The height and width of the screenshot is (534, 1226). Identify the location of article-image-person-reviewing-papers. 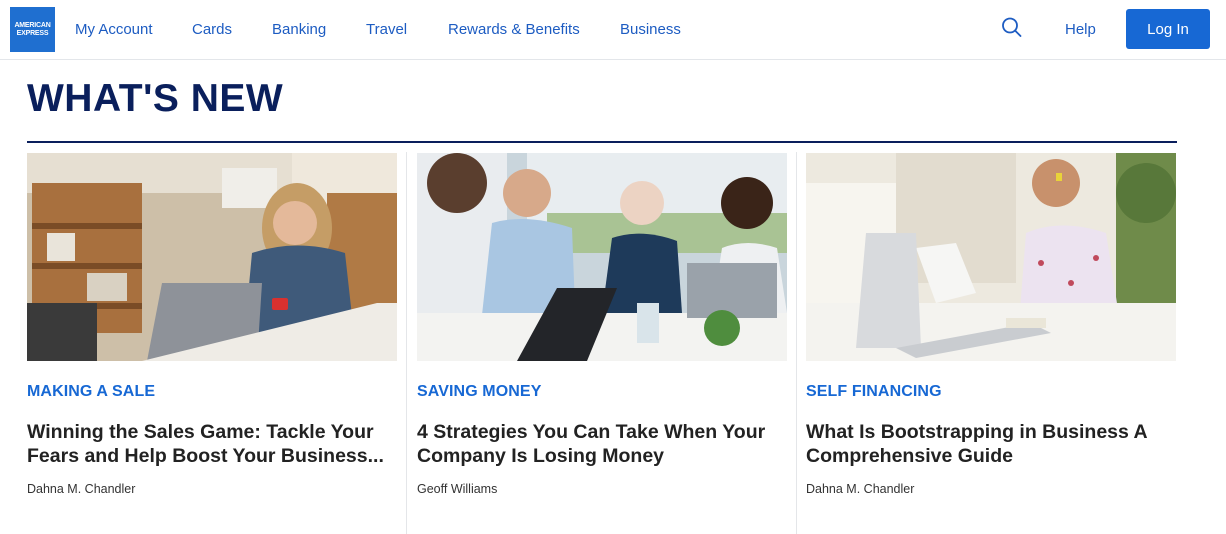
(991, 257).